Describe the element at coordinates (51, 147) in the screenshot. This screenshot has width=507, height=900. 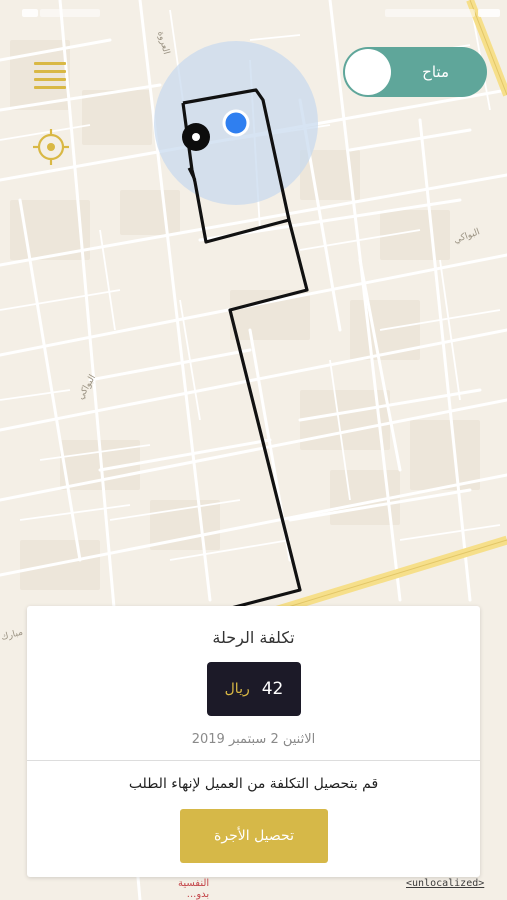
I see `crosshair-icon` at that location.